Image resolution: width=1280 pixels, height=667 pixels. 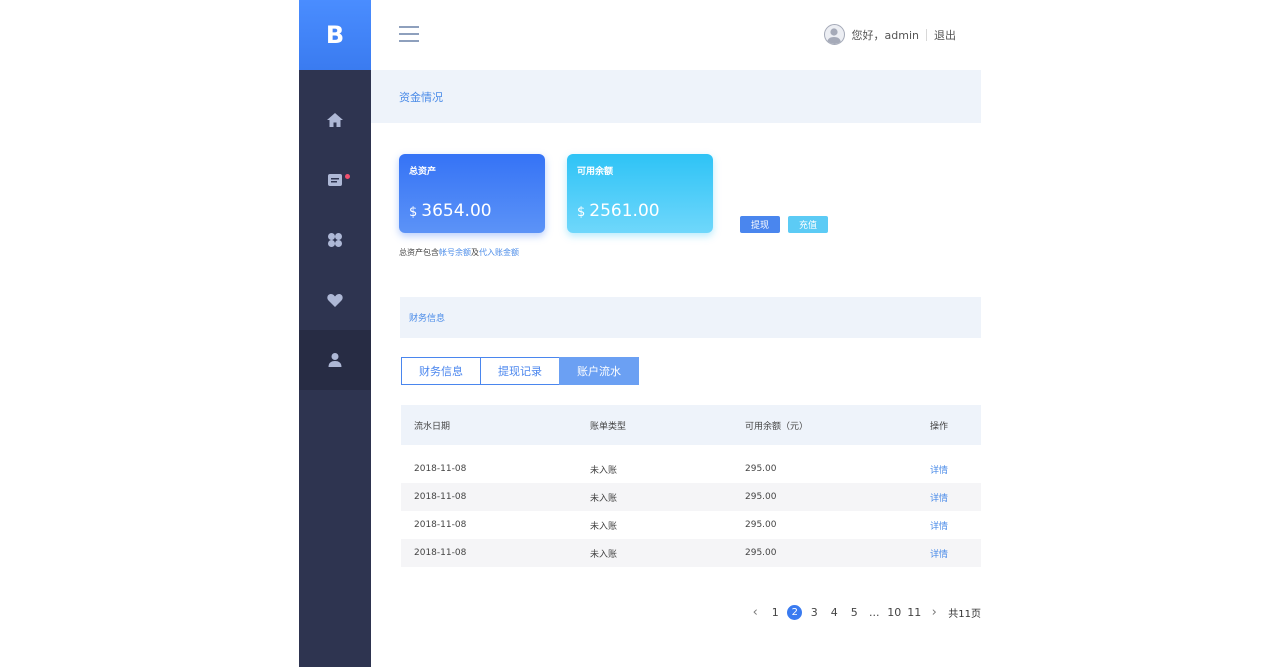 What do you see at coordinates (676, 96) in the screenshot?
I see `funds-section-title: 资金情况` at bounding box center [676, 96].